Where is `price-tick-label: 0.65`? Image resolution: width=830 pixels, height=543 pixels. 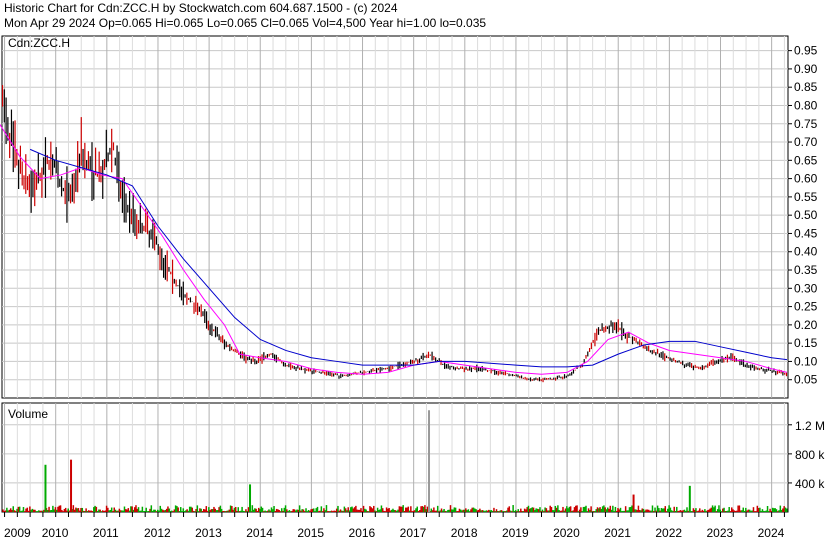
price-tick-label: 0.65 is located at coordinates (806, 160).